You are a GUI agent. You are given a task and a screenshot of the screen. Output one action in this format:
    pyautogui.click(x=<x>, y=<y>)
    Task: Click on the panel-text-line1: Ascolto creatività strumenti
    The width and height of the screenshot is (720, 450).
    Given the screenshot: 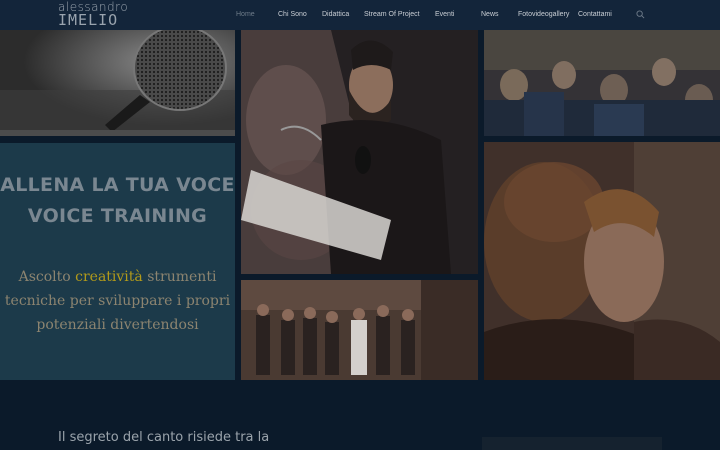 What is the action you would take?
    pyautogui.click(x=117, y=277)
    